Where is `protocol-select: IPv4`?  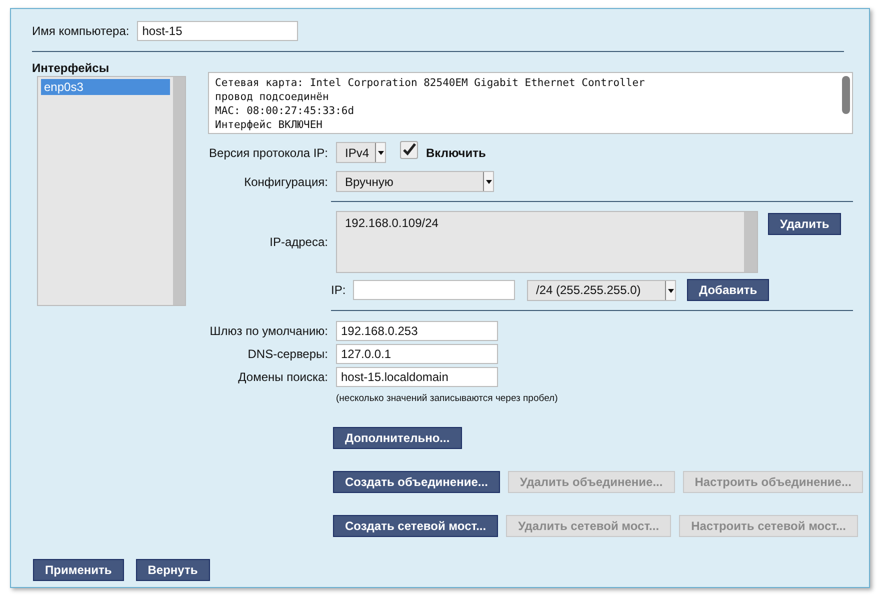 protocol-select: IPv4 is located at coordinates (361, 152).